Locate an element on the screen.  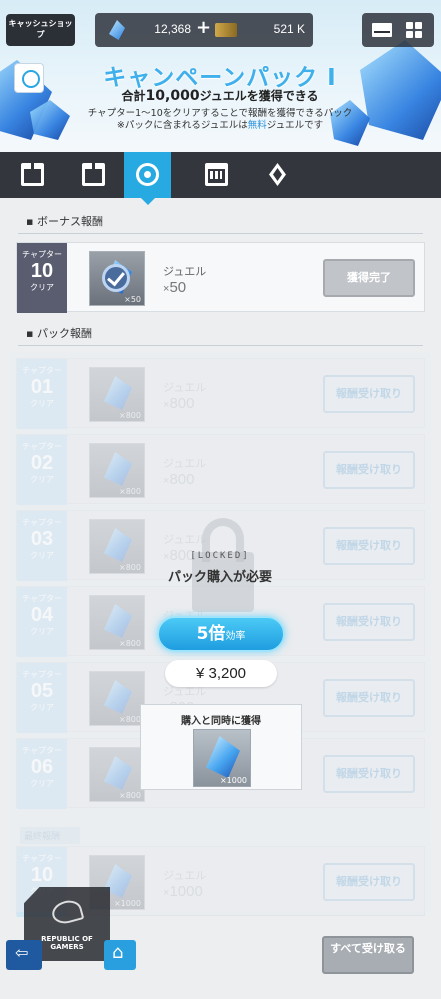
instant-reward-panel: 購入と同時に獲得 ×1000 is located at coordinates (221, 747).